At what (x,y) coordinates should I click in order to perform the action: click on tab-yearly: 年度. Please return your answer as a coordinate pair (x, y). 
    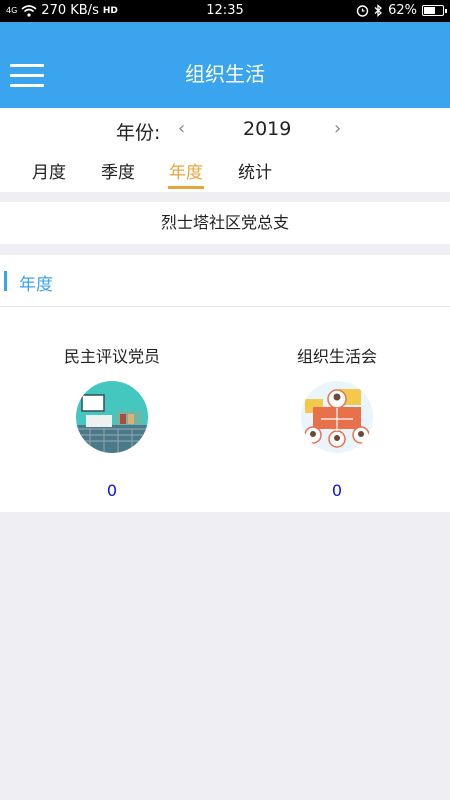
    Looking at the image, I should click on (186, 173).